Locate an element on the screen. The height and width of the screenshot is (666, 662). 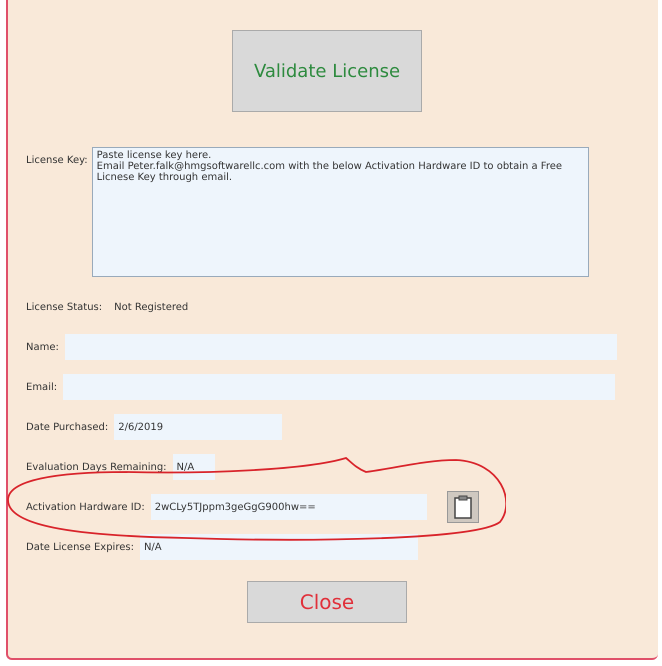
field-label: Evaluation Days Remaining: is located at coordinates (96, 467).